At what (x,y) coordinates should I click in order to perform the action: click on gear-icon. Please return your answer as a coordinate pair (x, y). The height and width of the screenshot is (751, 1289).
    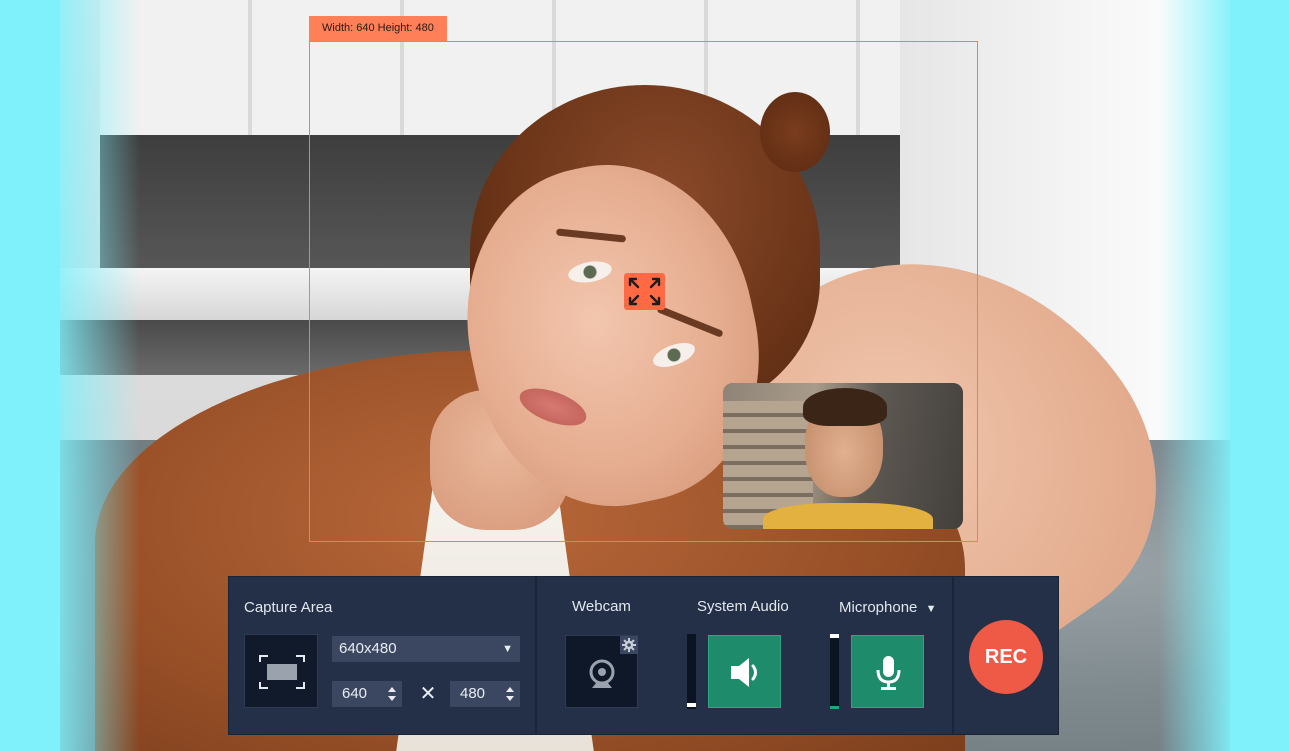
    Looking at the image, I should click on (629, 645).